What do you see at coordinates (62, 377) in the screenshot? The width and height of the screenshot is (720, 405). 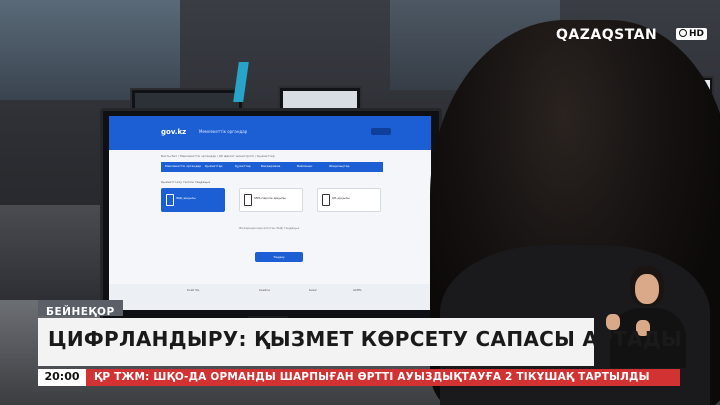 I see `clock: 20:00` at bounding box center [62, 377].